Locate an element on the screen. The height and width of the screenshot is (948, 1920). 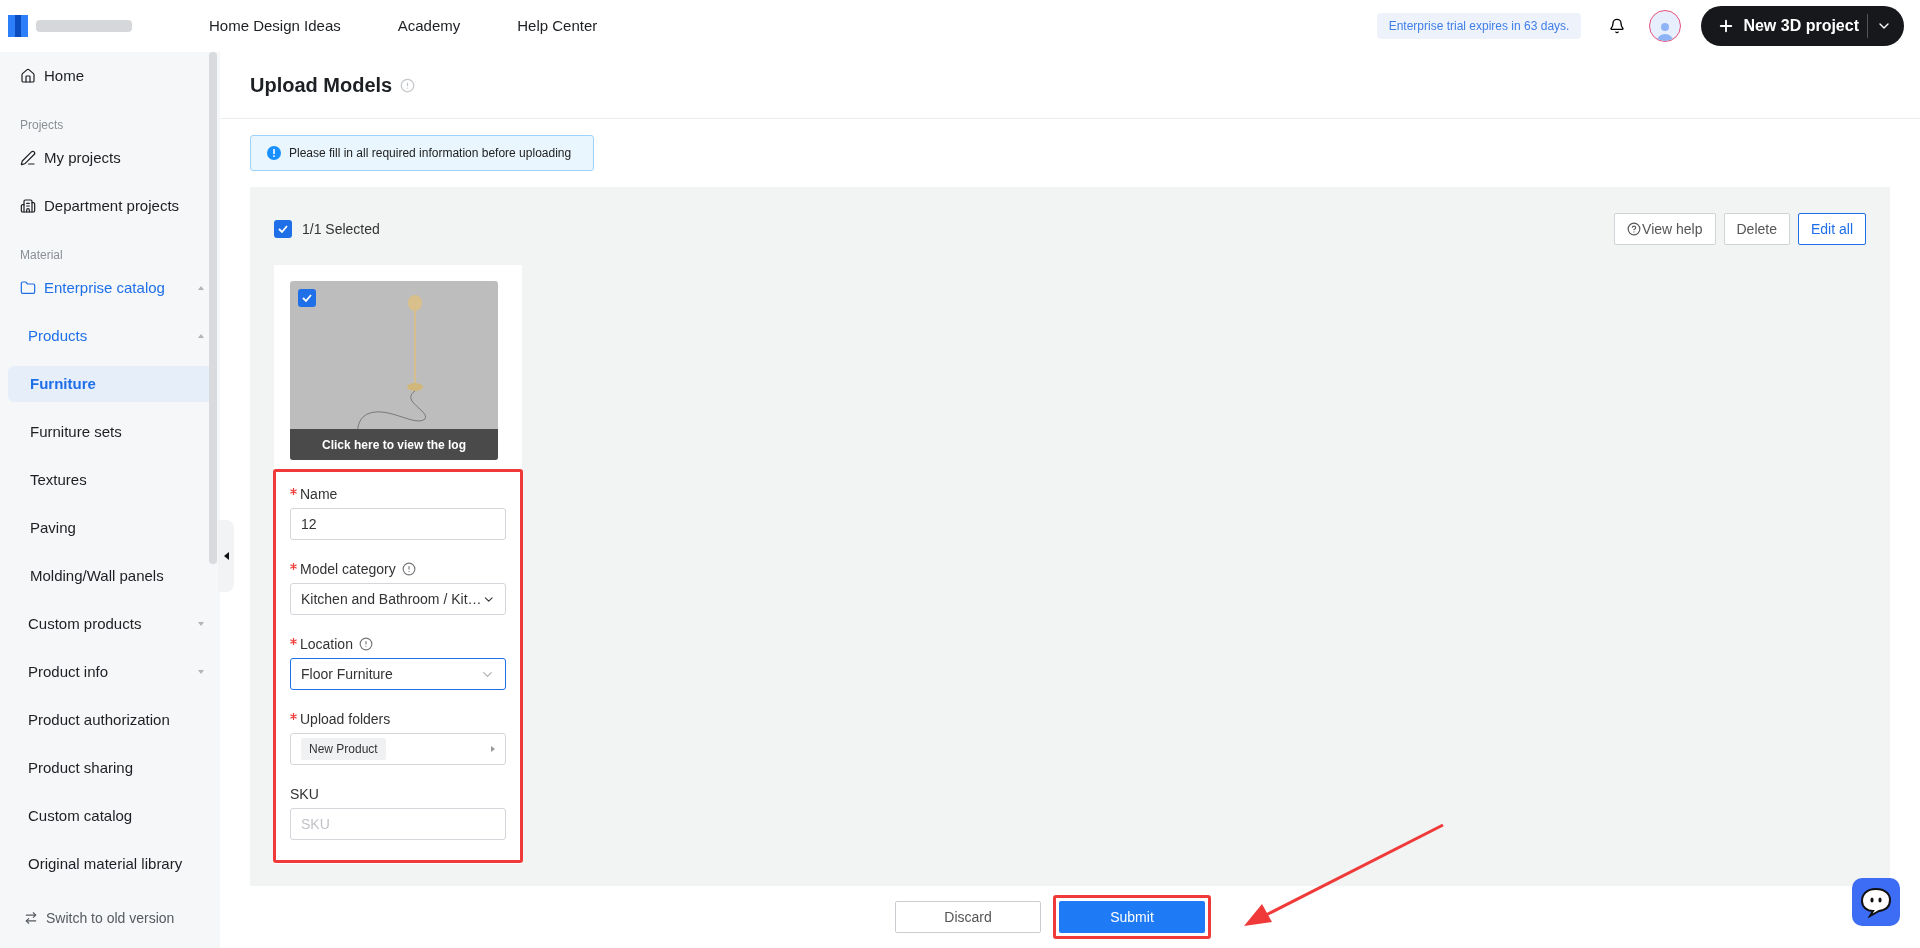
select-all-checkbox is located at coordinates (283, 229).